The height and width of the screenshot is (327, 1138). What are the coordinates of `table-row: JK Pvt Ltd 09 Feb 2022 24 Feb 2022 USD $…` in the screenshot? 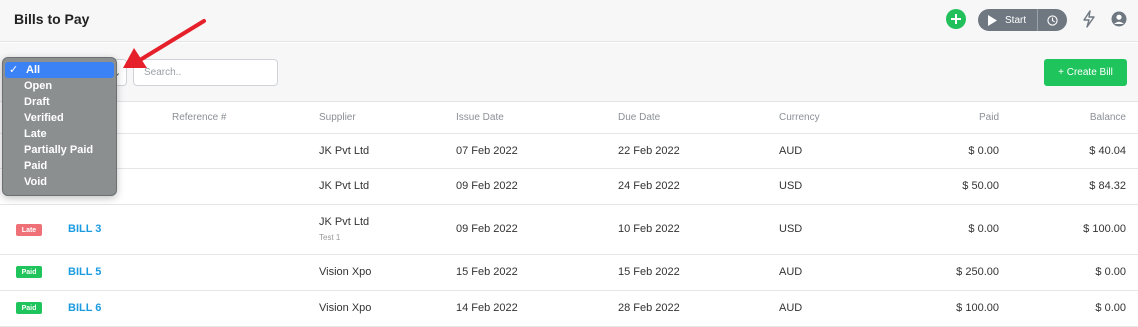 It's located at (569, 187).